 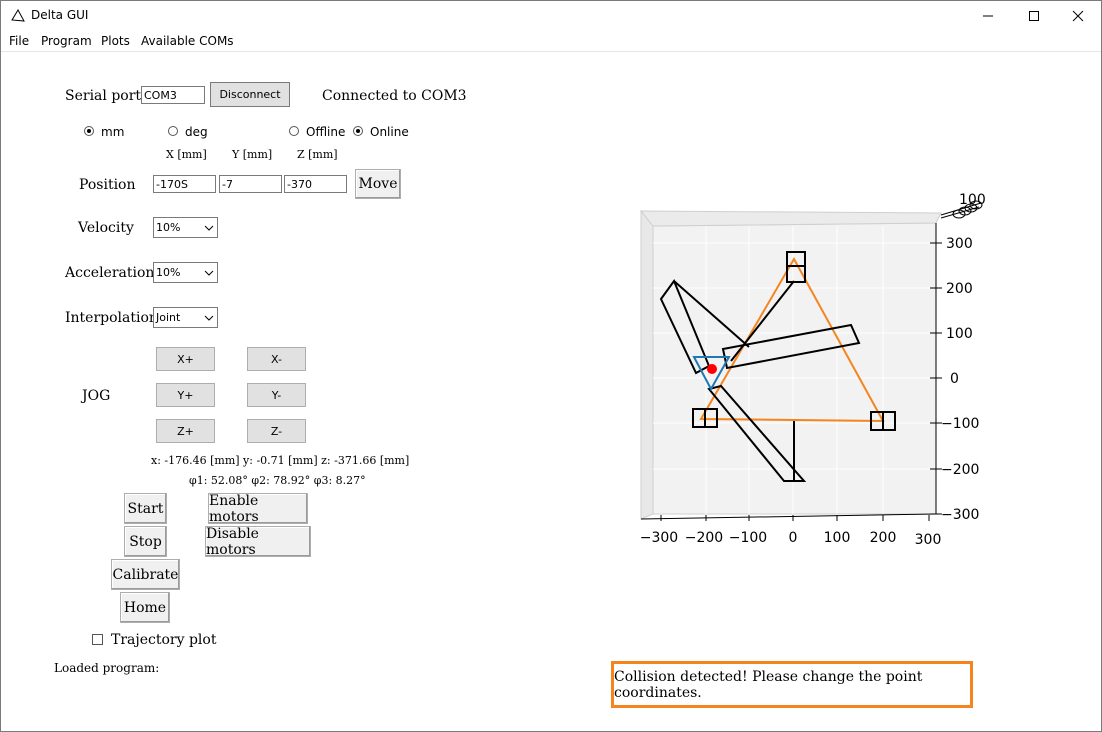 I want to click on y-header: Y [mm], so click(x=252, y=154).